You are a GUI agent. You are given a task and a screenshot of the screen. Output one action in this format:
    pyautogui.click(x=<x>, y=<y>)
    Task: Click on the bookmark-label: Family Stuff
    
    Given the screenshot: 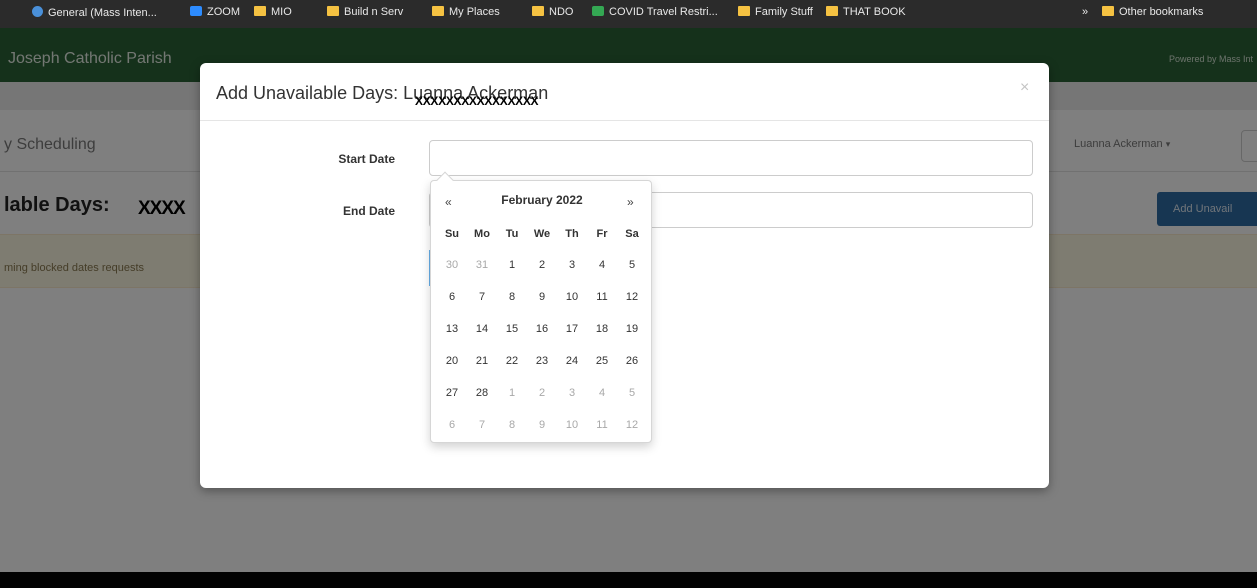 What is the action you would take?
    pyautogui.click(x=784, y=12)
    